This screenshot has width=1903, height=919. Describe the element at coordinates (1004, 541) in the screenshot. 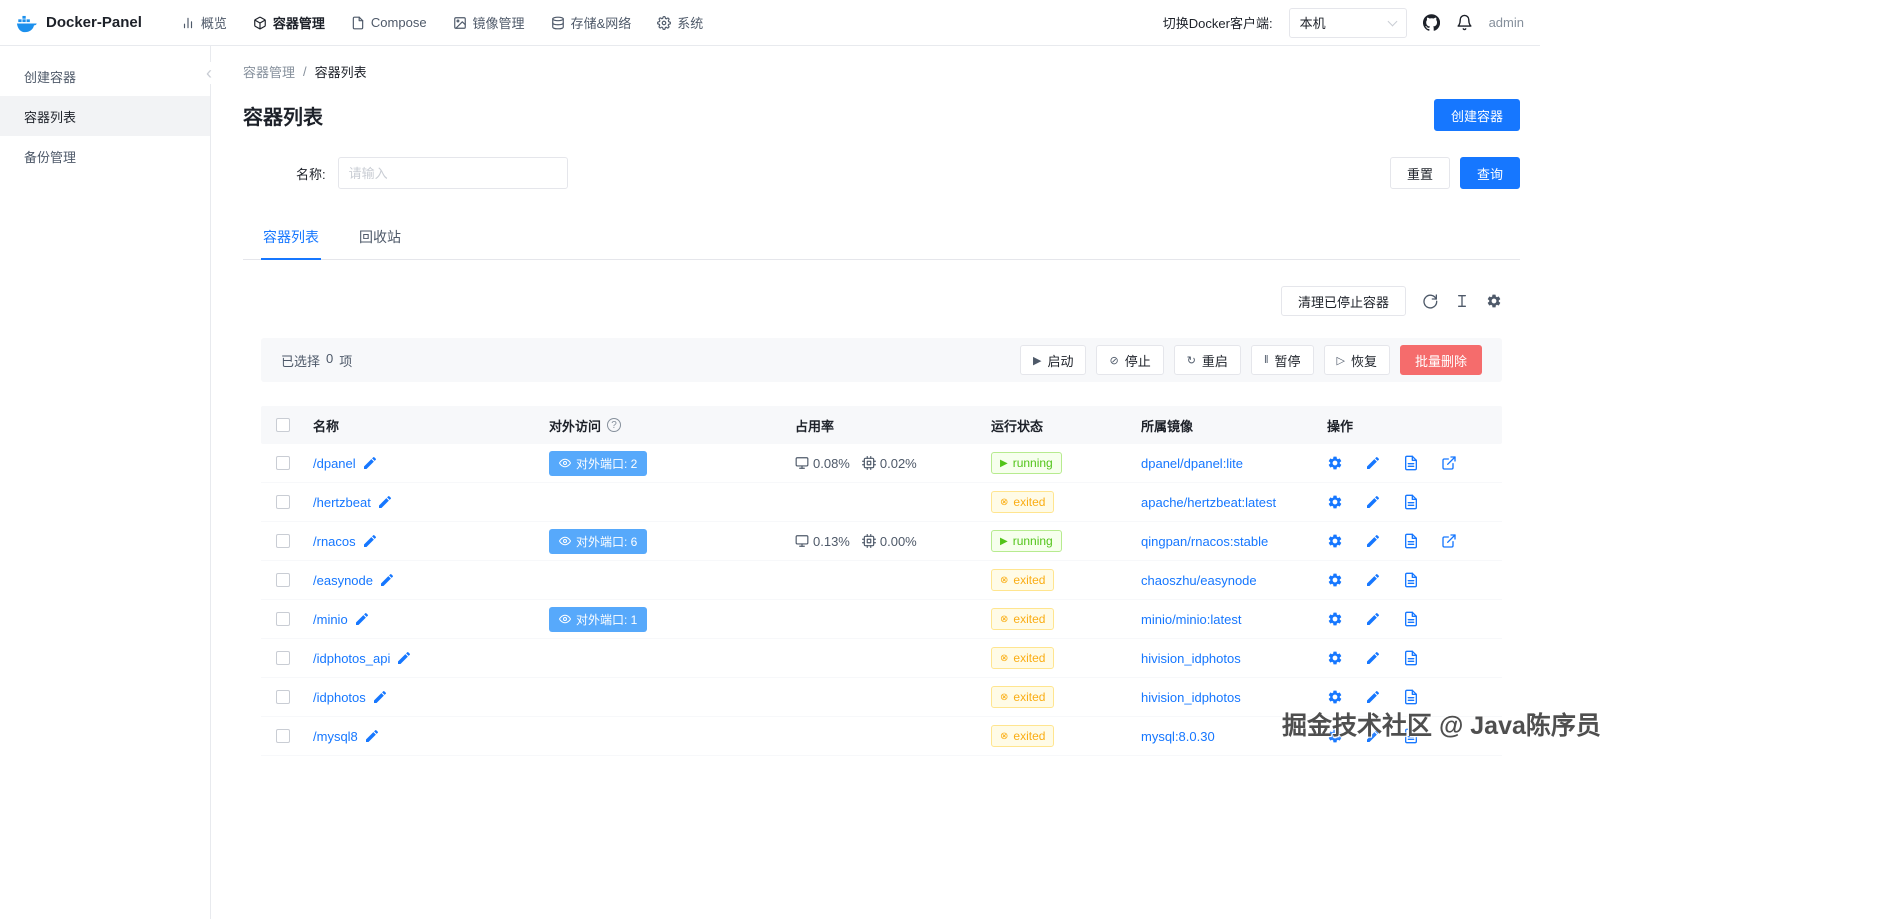

I see `play-icon: ▶` at that location.